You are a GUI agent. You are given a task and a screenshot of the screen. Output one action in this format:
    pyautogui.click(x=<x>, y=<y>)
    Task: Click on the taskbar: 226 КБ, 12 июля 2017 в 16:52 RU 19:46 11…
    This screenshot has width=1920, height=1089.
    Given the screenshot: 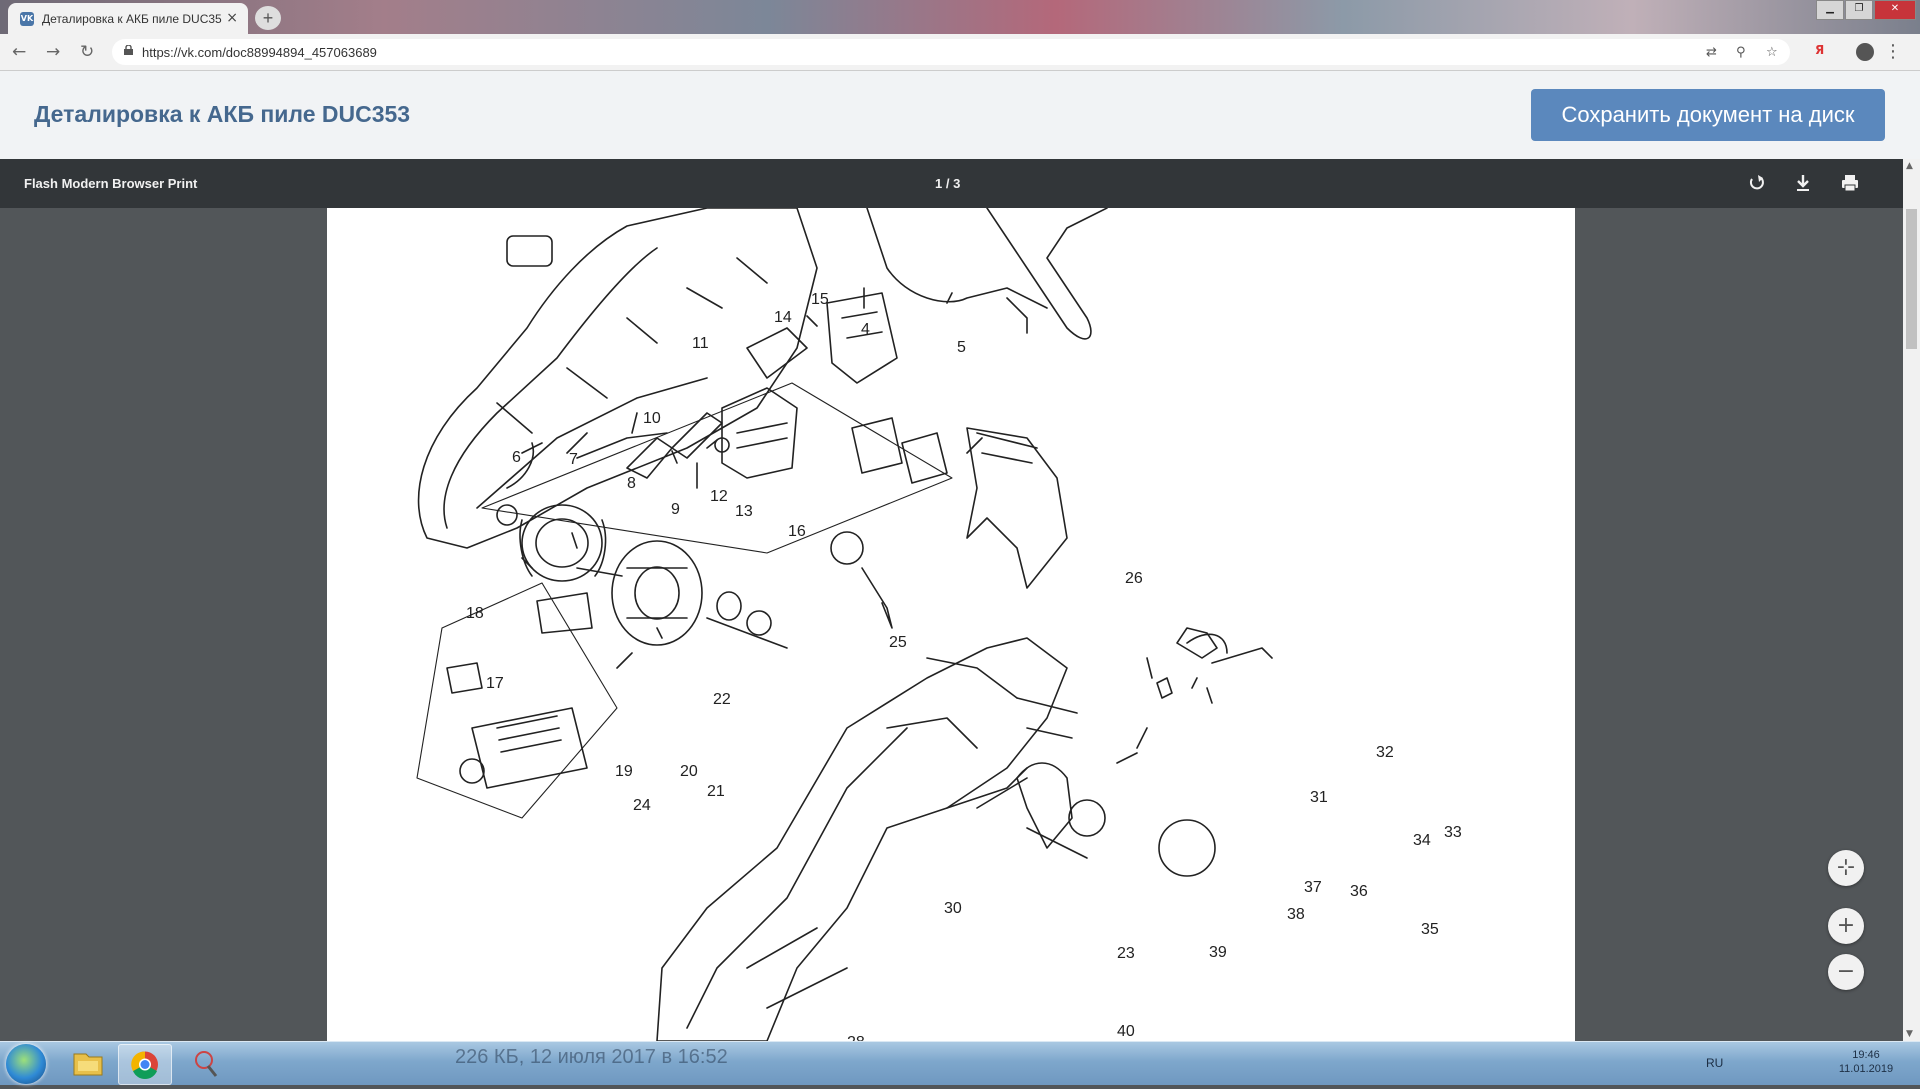 What is the action you would take?
    pyautogui.click(x=960, y=1063)
    